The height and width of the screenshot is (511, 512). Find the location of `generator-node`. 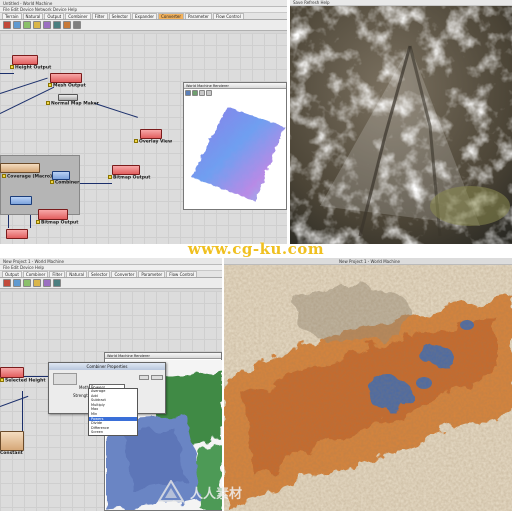

generator-node is located at coordinates (12, 441).